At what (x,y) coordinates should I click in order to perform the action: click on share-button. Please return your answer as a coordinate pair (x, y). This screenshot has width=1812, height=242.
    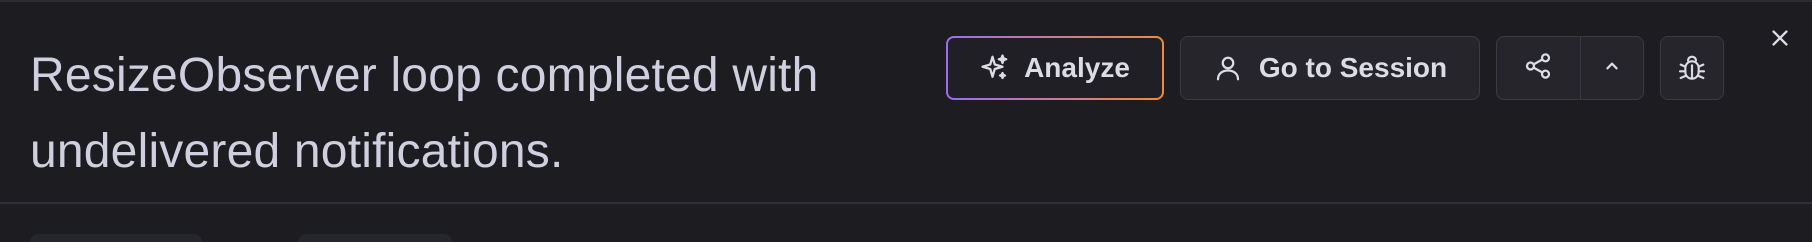
    Looking at the image, I should click on (1539, 68).